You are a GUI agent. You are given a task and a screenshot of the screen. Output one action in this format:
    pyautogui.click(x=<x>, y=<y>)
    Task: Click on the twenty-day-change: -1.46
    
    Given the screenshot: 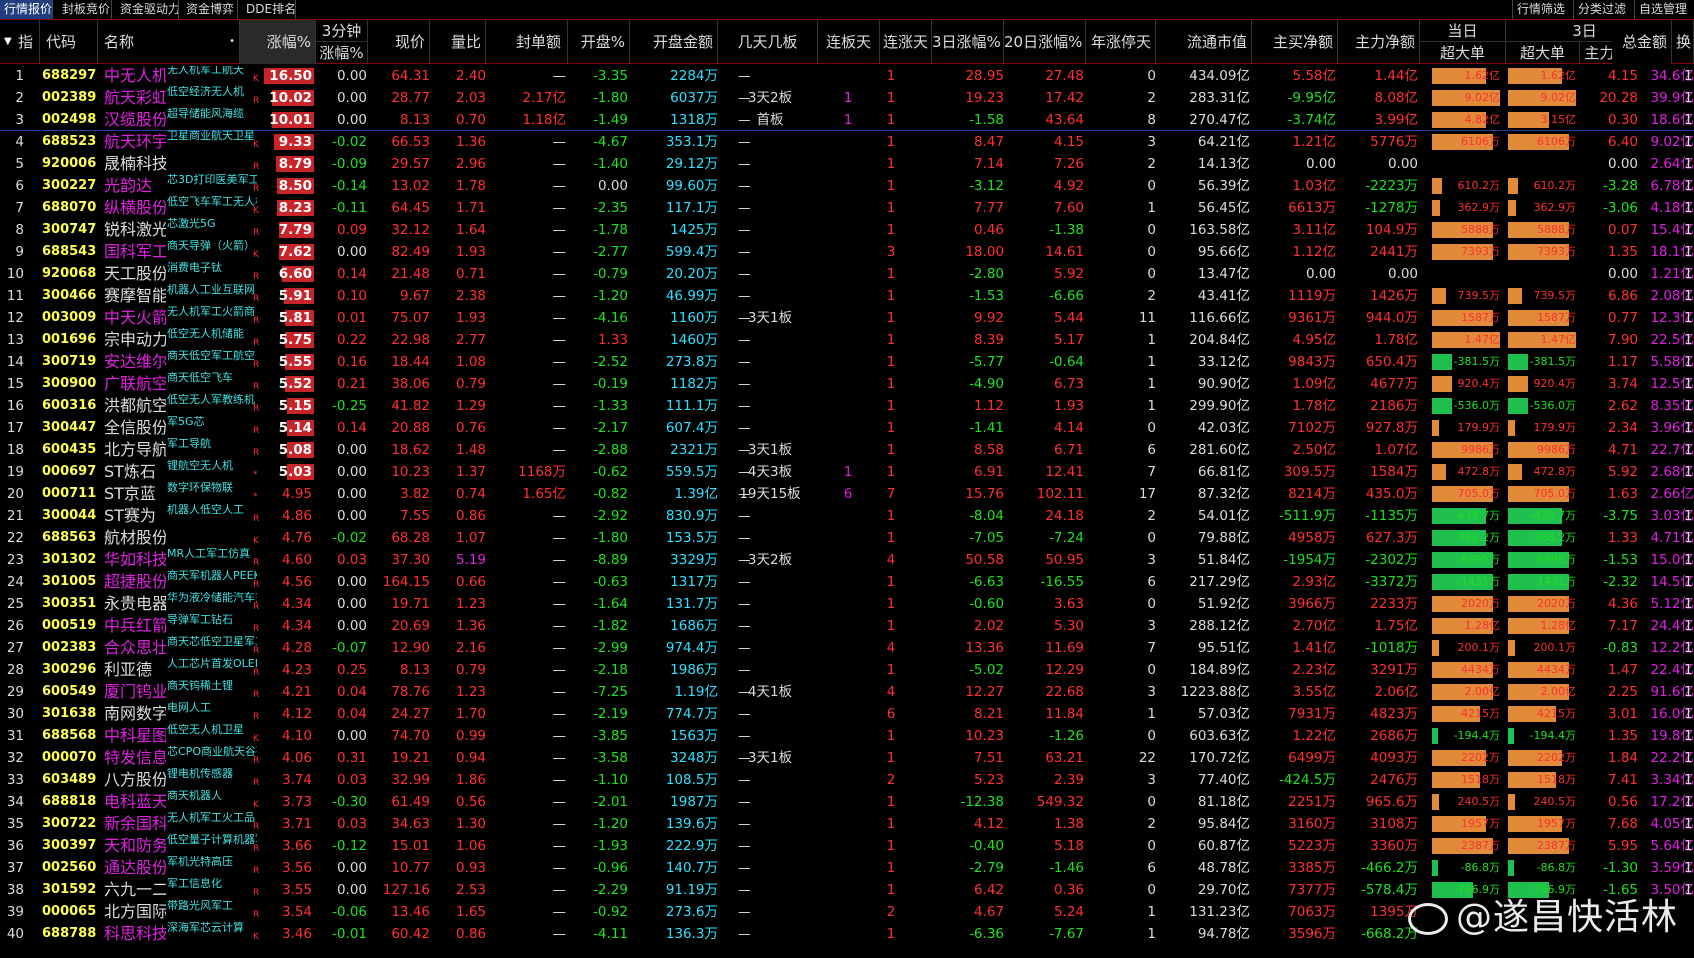 What is the action you would take?
    pyautogui.click(x=1066, y=868)
    